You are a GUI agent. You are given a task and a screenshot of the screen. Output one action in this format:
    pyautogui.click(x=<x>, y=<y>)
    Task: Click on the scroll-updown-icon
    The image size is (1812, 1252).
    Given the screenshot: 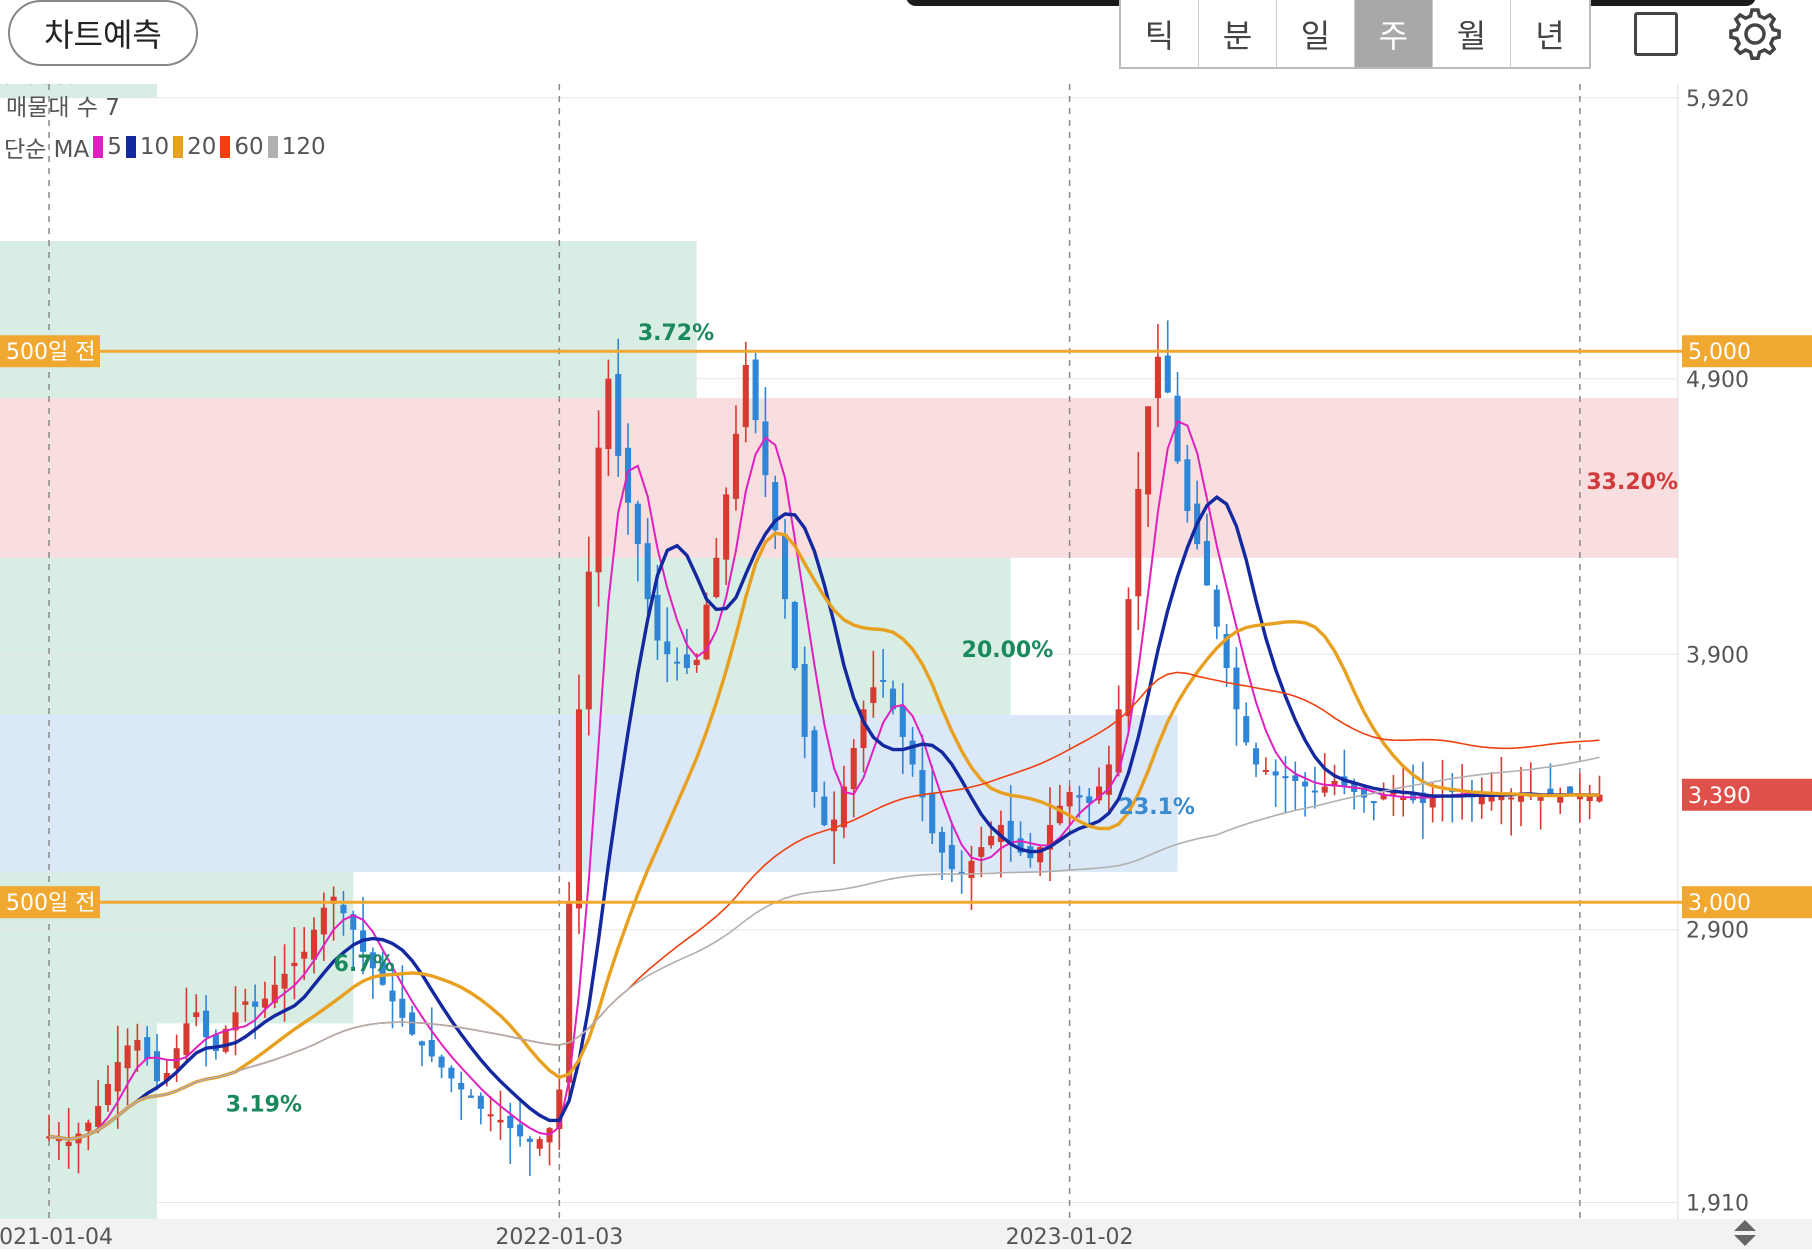 What is the action you would take?
    pyautogui.click(x=1745, y=1233)
    